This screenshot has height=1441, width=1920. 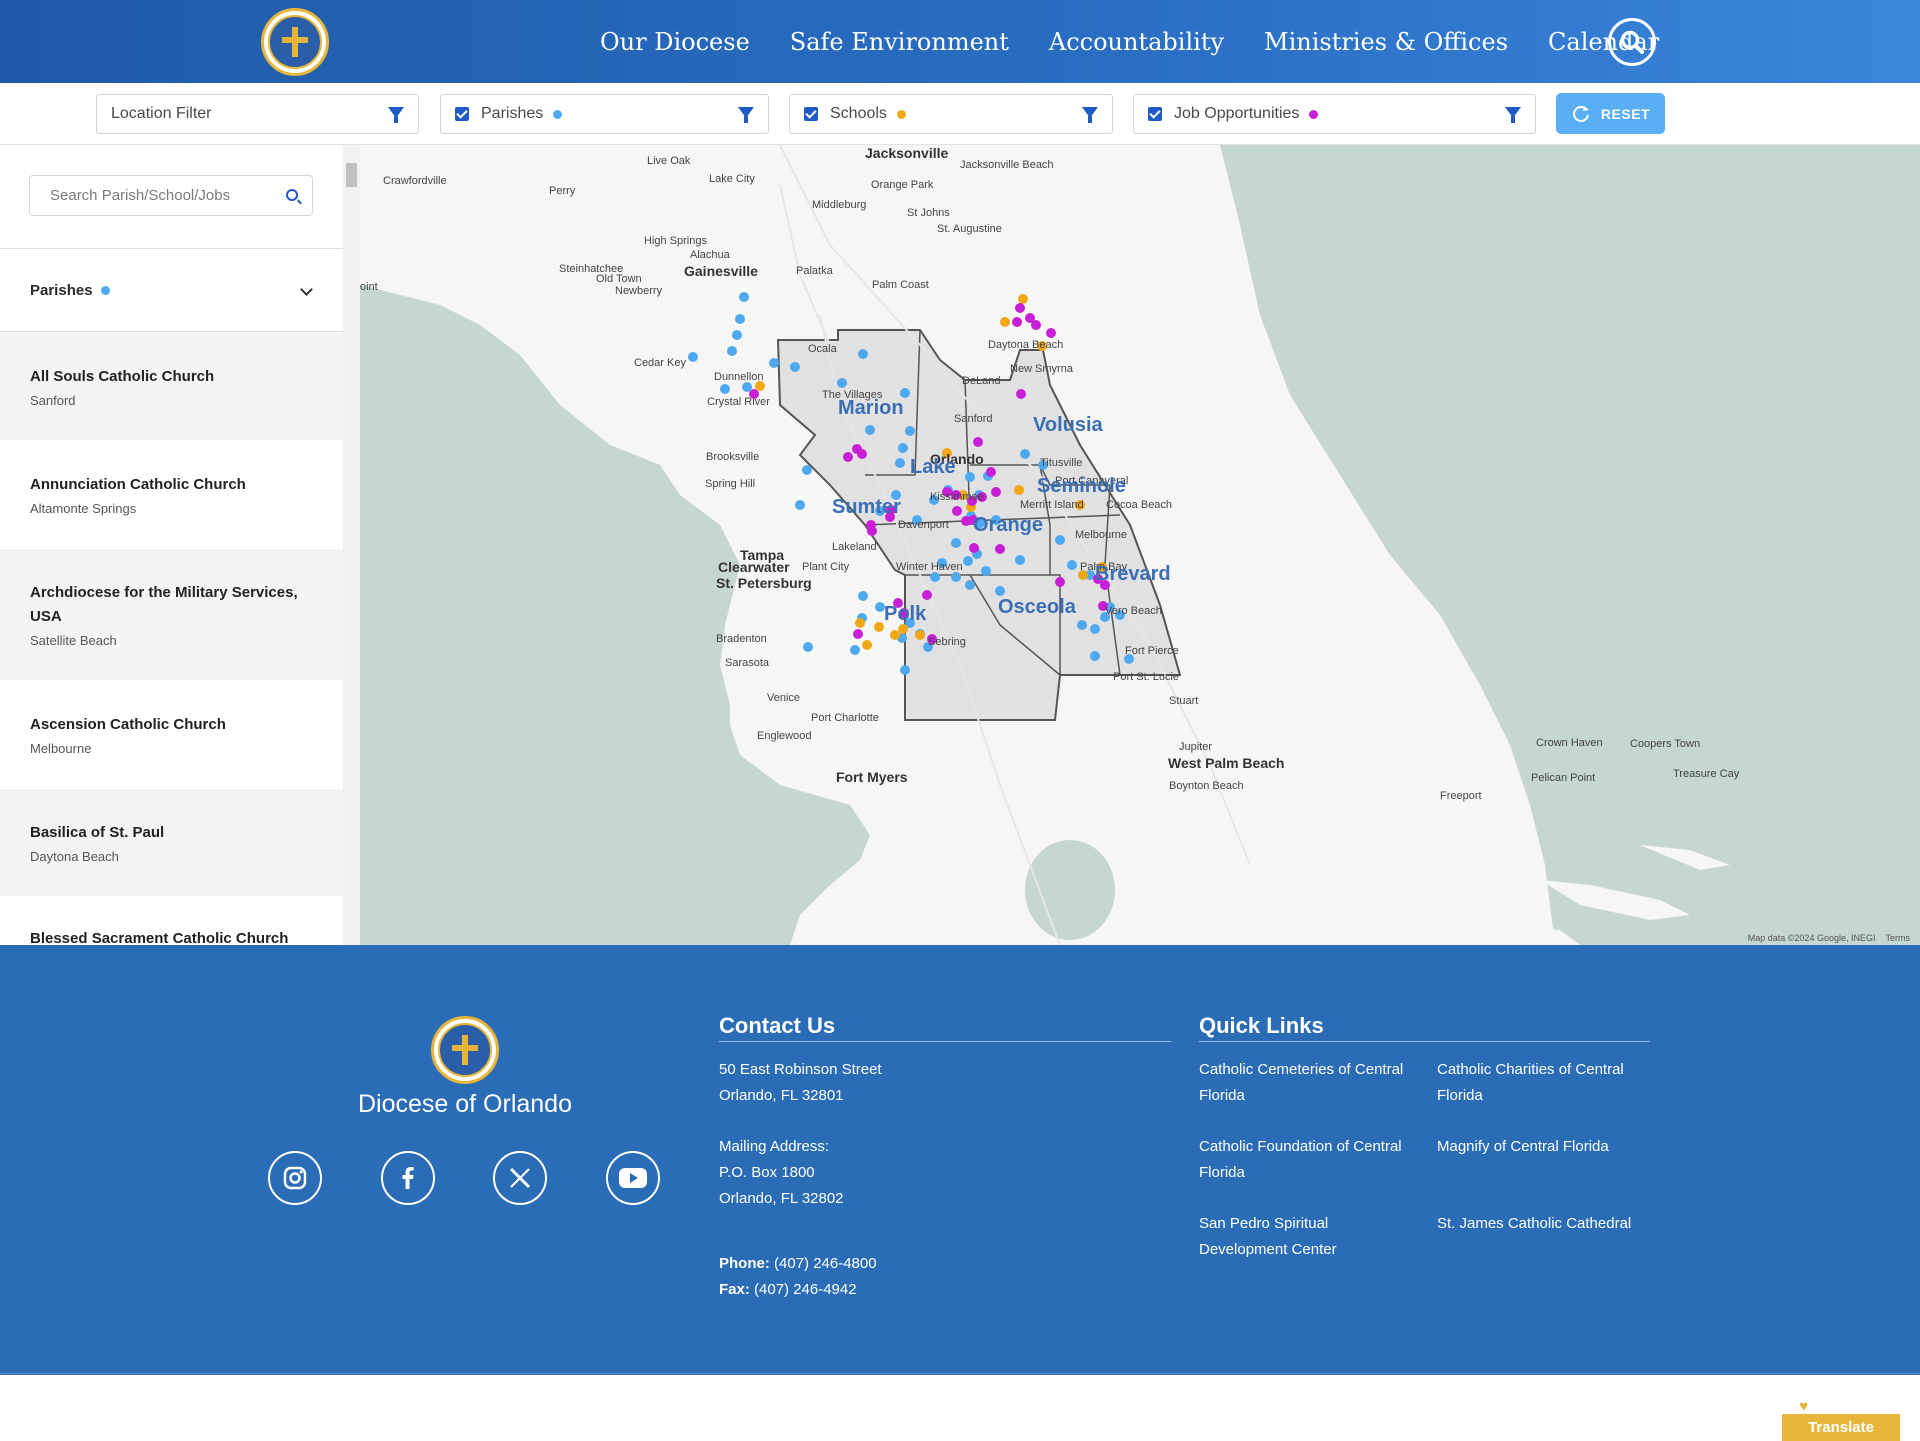 What do you see at coordinates (351, 175) in the screenshot?
I see `scrollbar-thumb` at bounding box center [351, 175].